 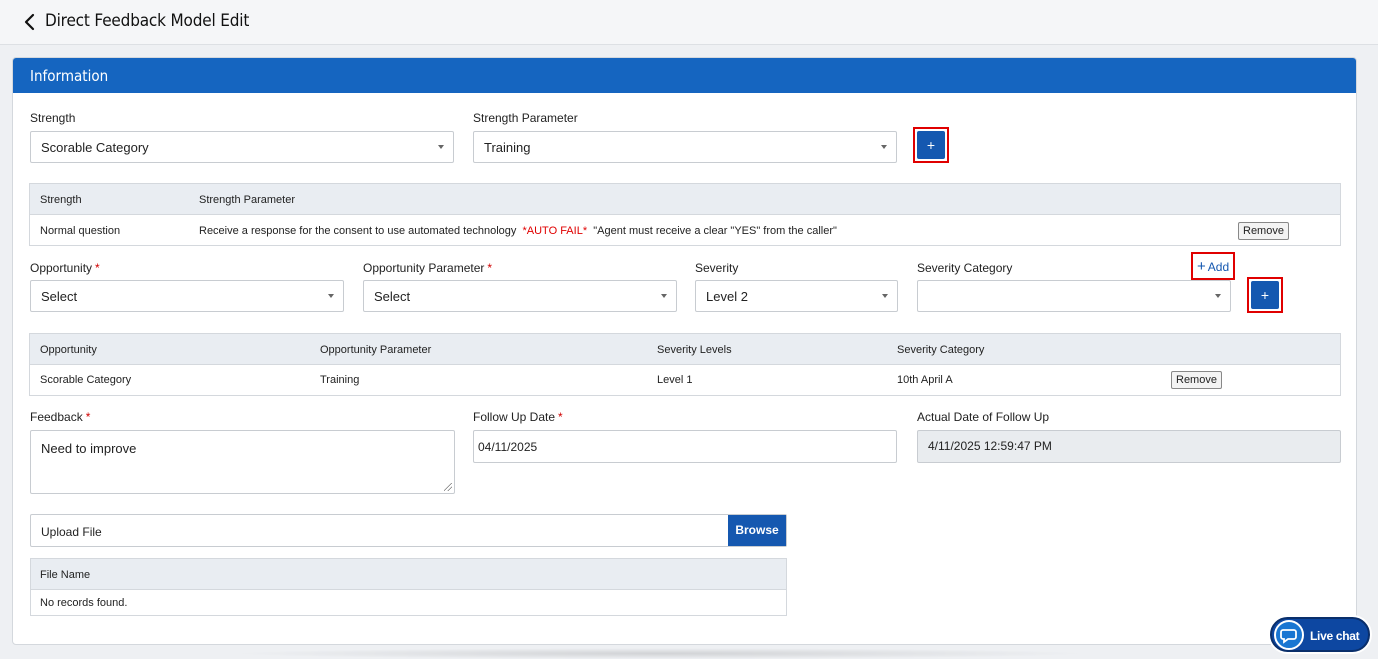 I want to click on feedback-label: Feedback *, so click(x=60, y=417).